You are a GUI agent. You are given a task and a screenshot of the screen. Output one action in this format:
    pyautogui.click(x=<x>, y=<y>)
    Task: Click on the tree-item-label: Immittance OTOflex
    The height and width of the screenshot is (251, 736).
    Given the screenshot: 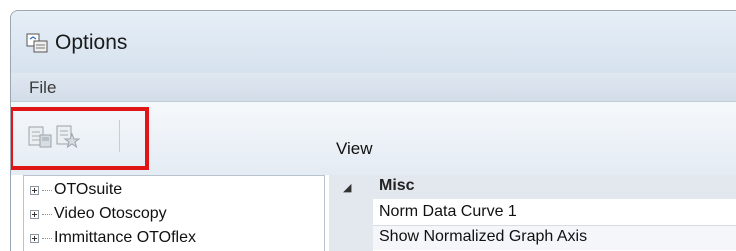 What is the action you would take?
    pyautogui.click(x=125, y=237)
    